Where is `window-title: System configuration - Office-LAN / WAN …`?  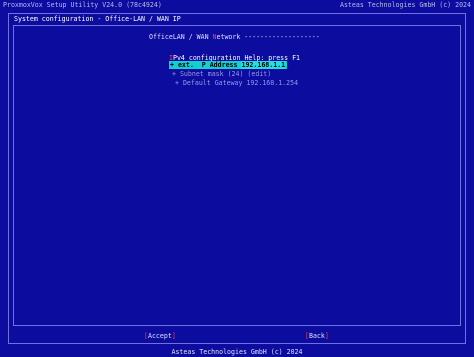
window-title: System configuration - Office-LAN / WAN … is located at coordinates (97, 19).